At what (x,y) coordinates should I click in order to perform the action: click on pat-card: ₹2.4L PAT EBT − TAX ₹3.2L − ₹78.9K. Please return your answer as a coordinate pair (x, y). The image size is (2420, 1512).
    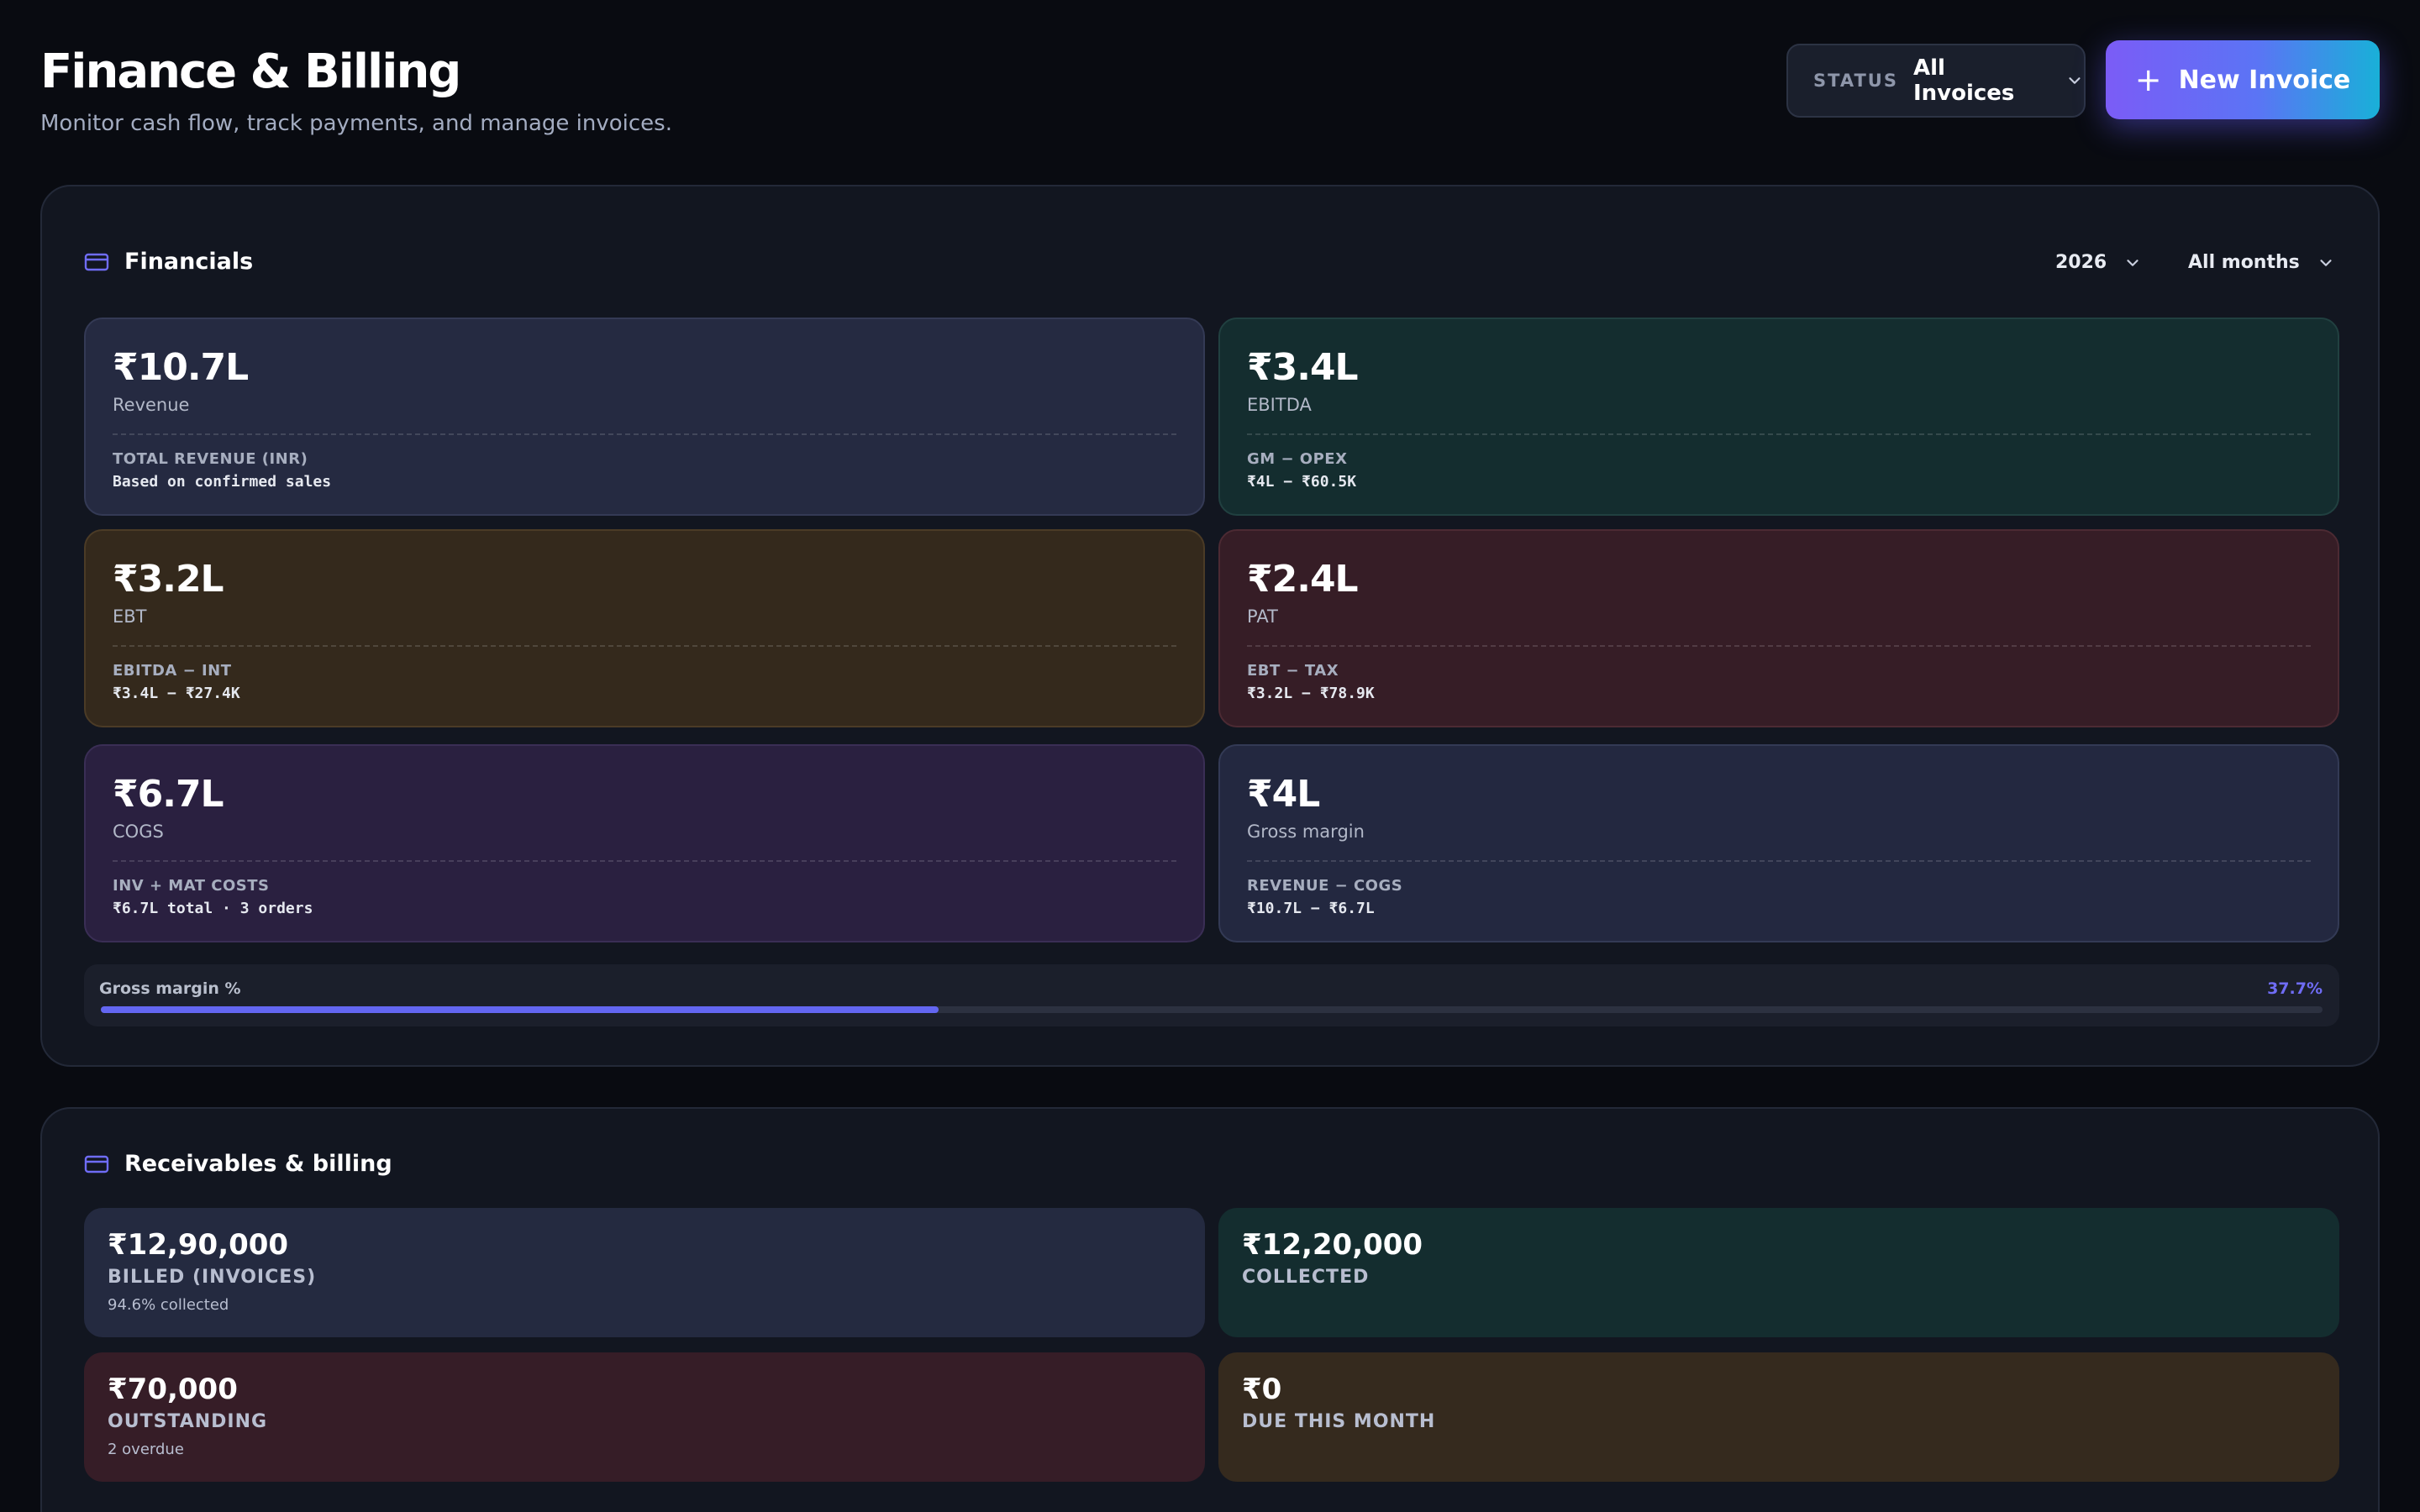
    Looking at the image, I should click on (1779, 628).